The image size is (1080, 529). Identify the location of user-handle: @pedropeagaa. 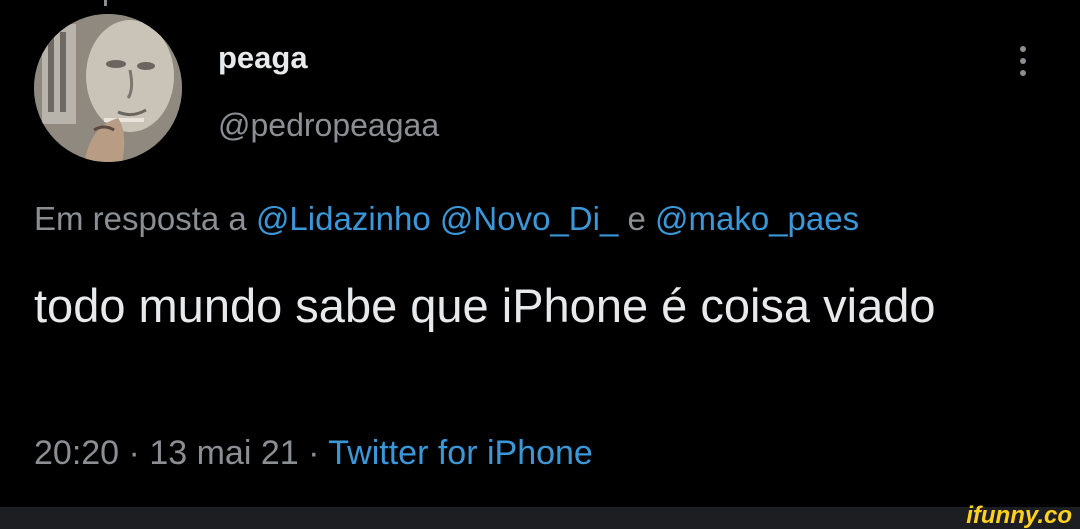
(328, 125).